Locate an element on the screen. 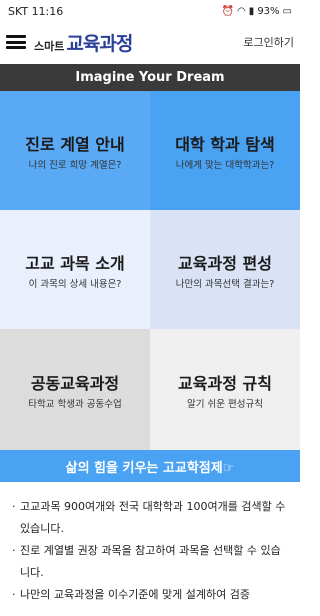  description-text: 진로 계열별 권장 과목을 참고하여 과목을 선택할 수 있습니다. is located at coordinates (150, 561).